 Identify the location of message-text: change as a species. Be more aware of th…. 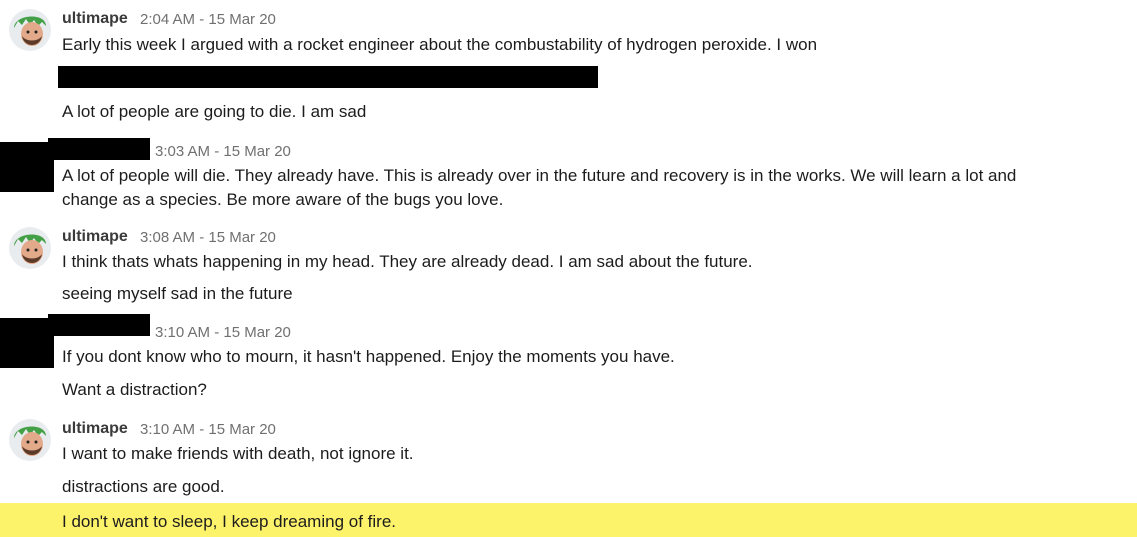
(283, 199).